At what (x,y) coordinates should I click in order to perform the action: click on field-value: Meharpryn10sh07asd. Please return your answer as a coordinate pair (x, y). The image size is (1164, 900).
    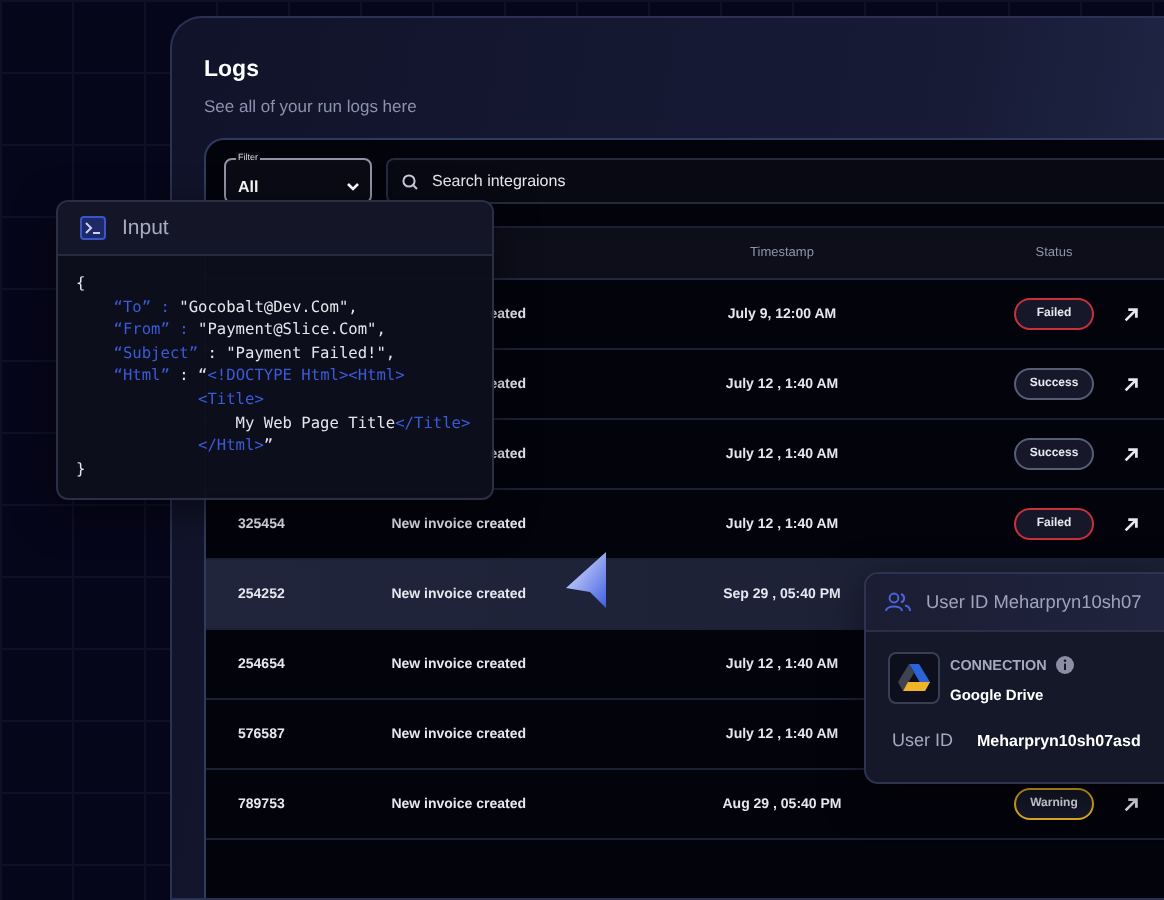
    Looking at the image, I should click on (1059, 740).